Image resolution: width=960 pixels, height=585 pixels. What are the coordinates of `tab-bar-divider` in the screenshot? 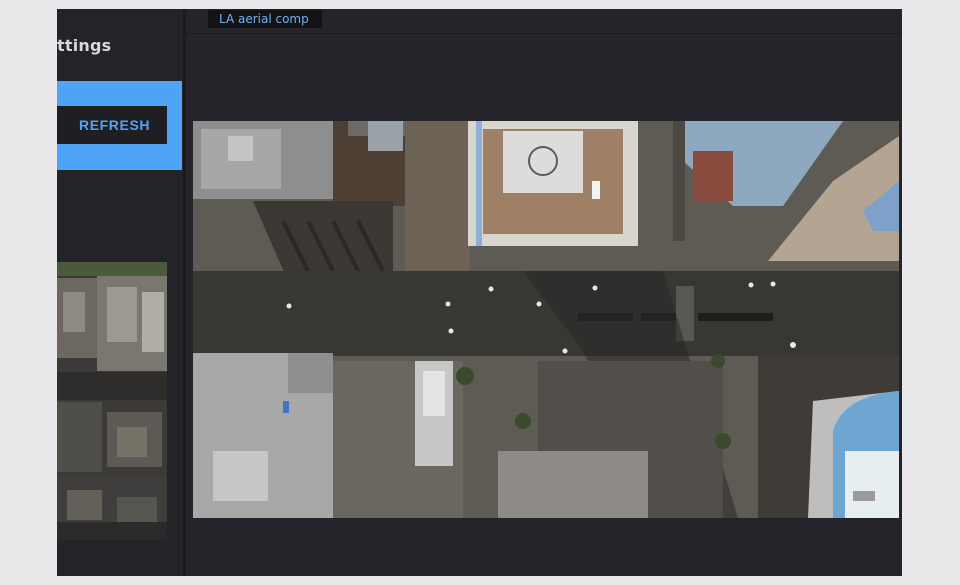 It's located at (544, 33).